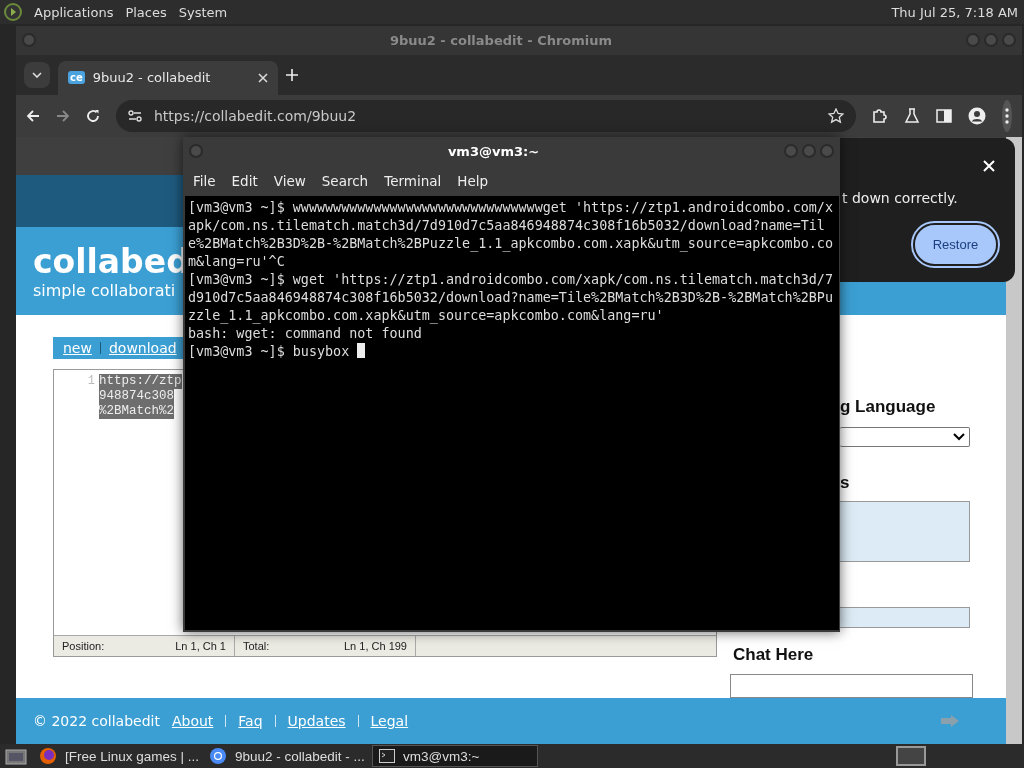 This screenshot has height=768, width=1024. I want to click on menu-item: Terminal, so click(413, 180).